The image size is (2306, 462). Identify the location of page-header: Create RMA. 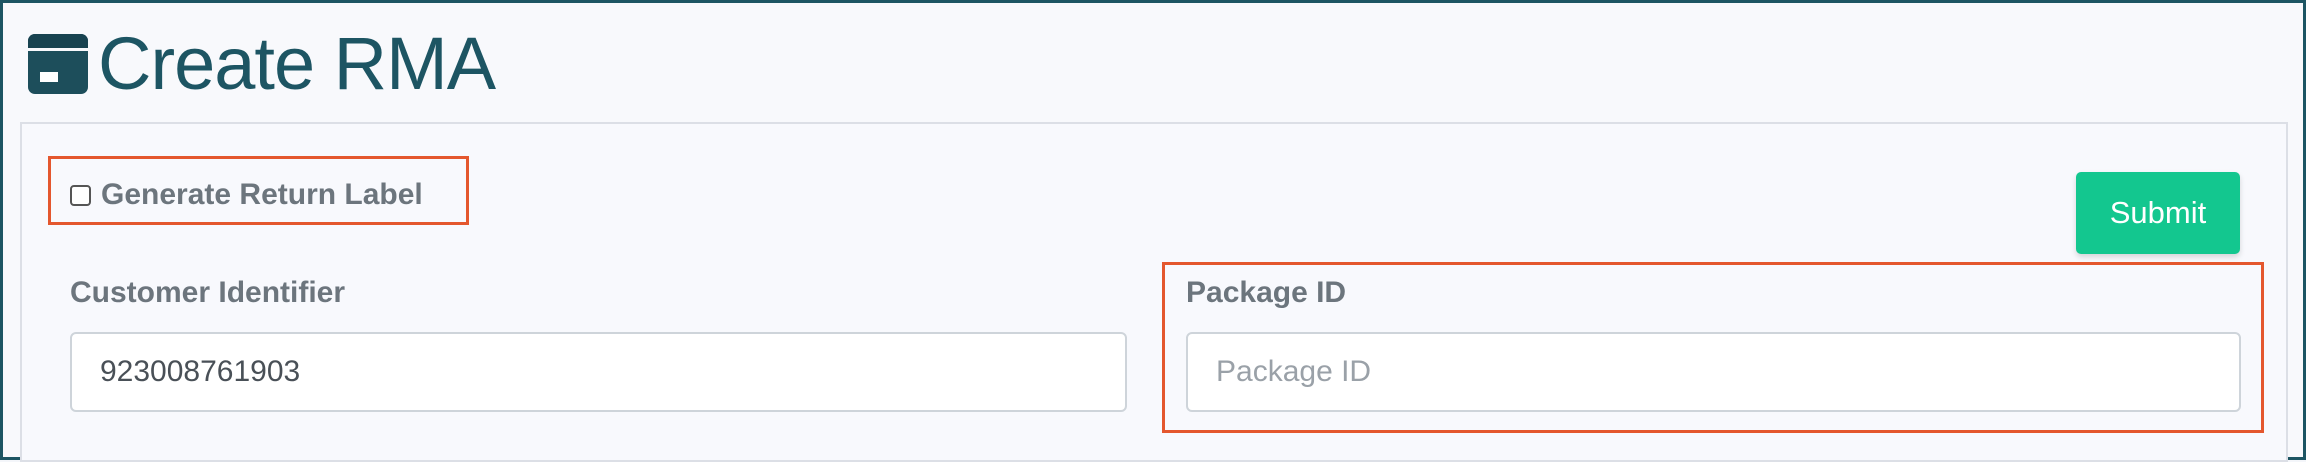
(262, 64).